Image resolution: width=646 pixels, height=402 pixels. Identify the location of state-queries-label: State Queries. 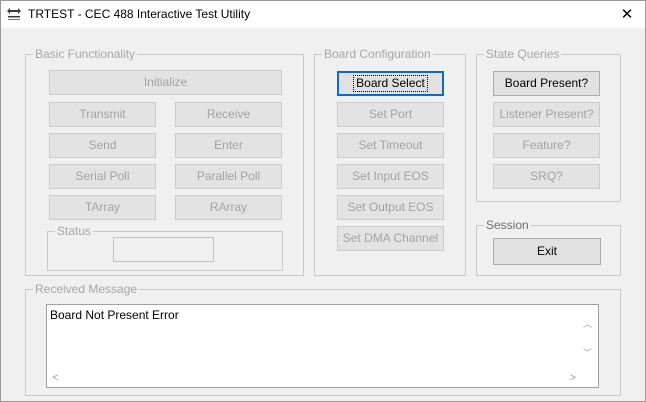
(523, 54).